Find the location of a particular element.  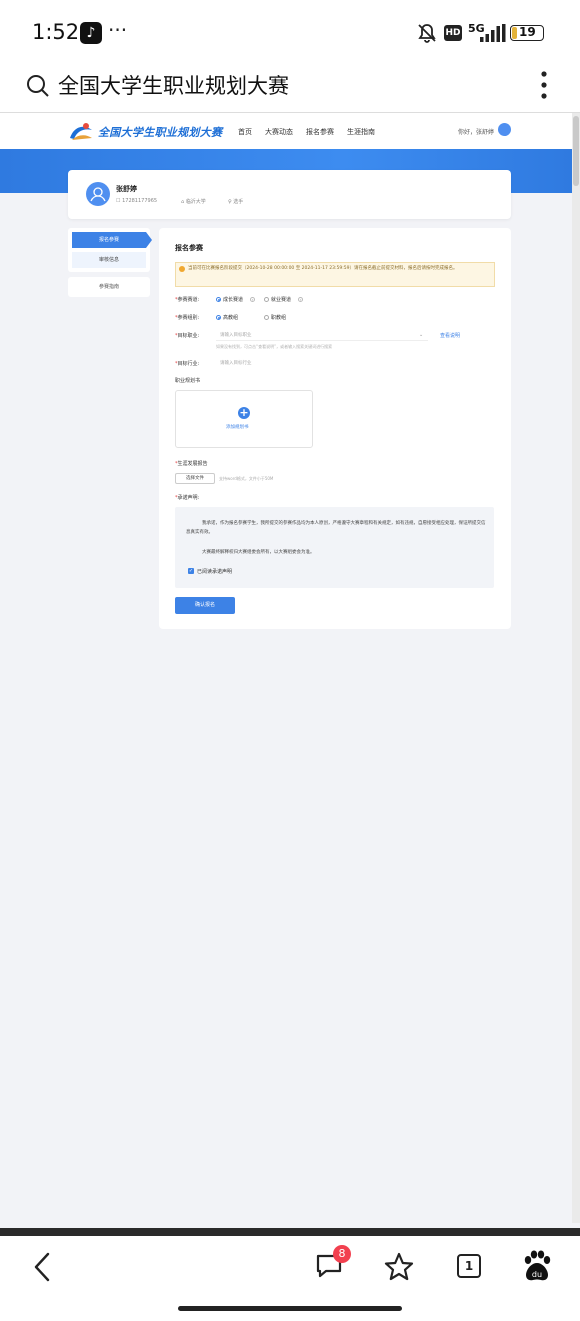

group-radio-higher is located at coordinates (218, 317).